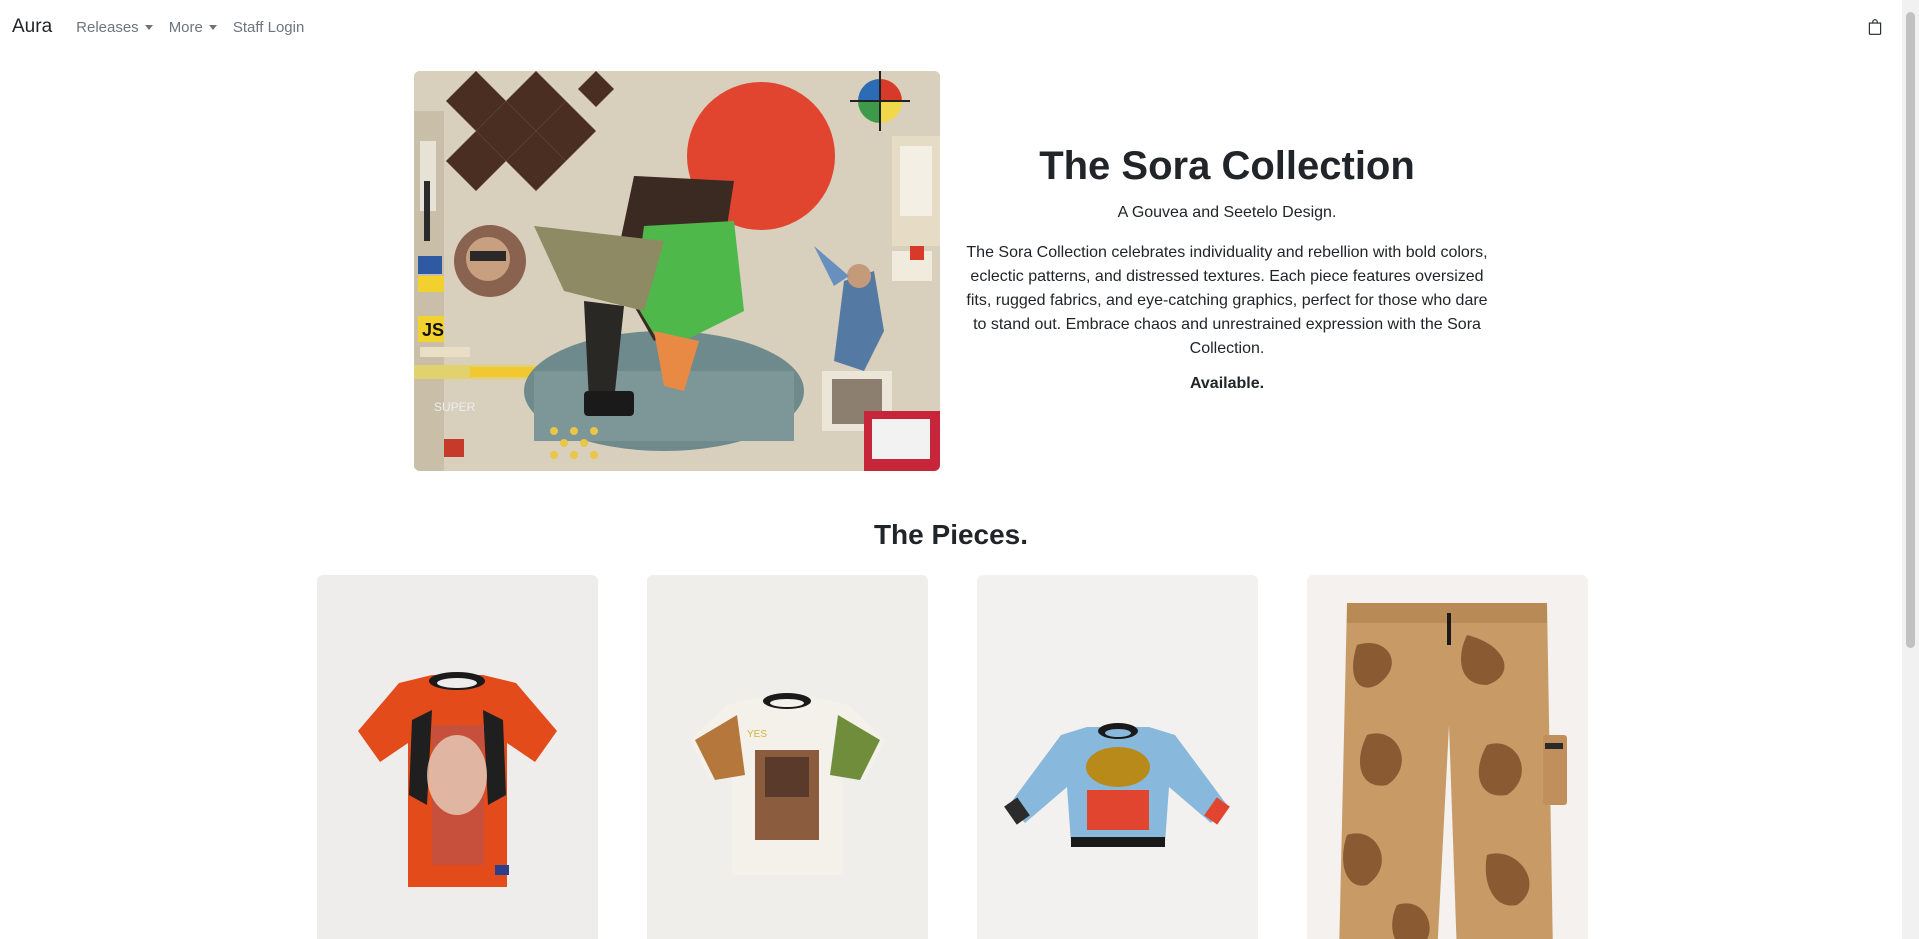  What do you see at coordinates (455, 407) in the screenshot?
I see `svg-text: SUPER` at bounding box center [455, 407].